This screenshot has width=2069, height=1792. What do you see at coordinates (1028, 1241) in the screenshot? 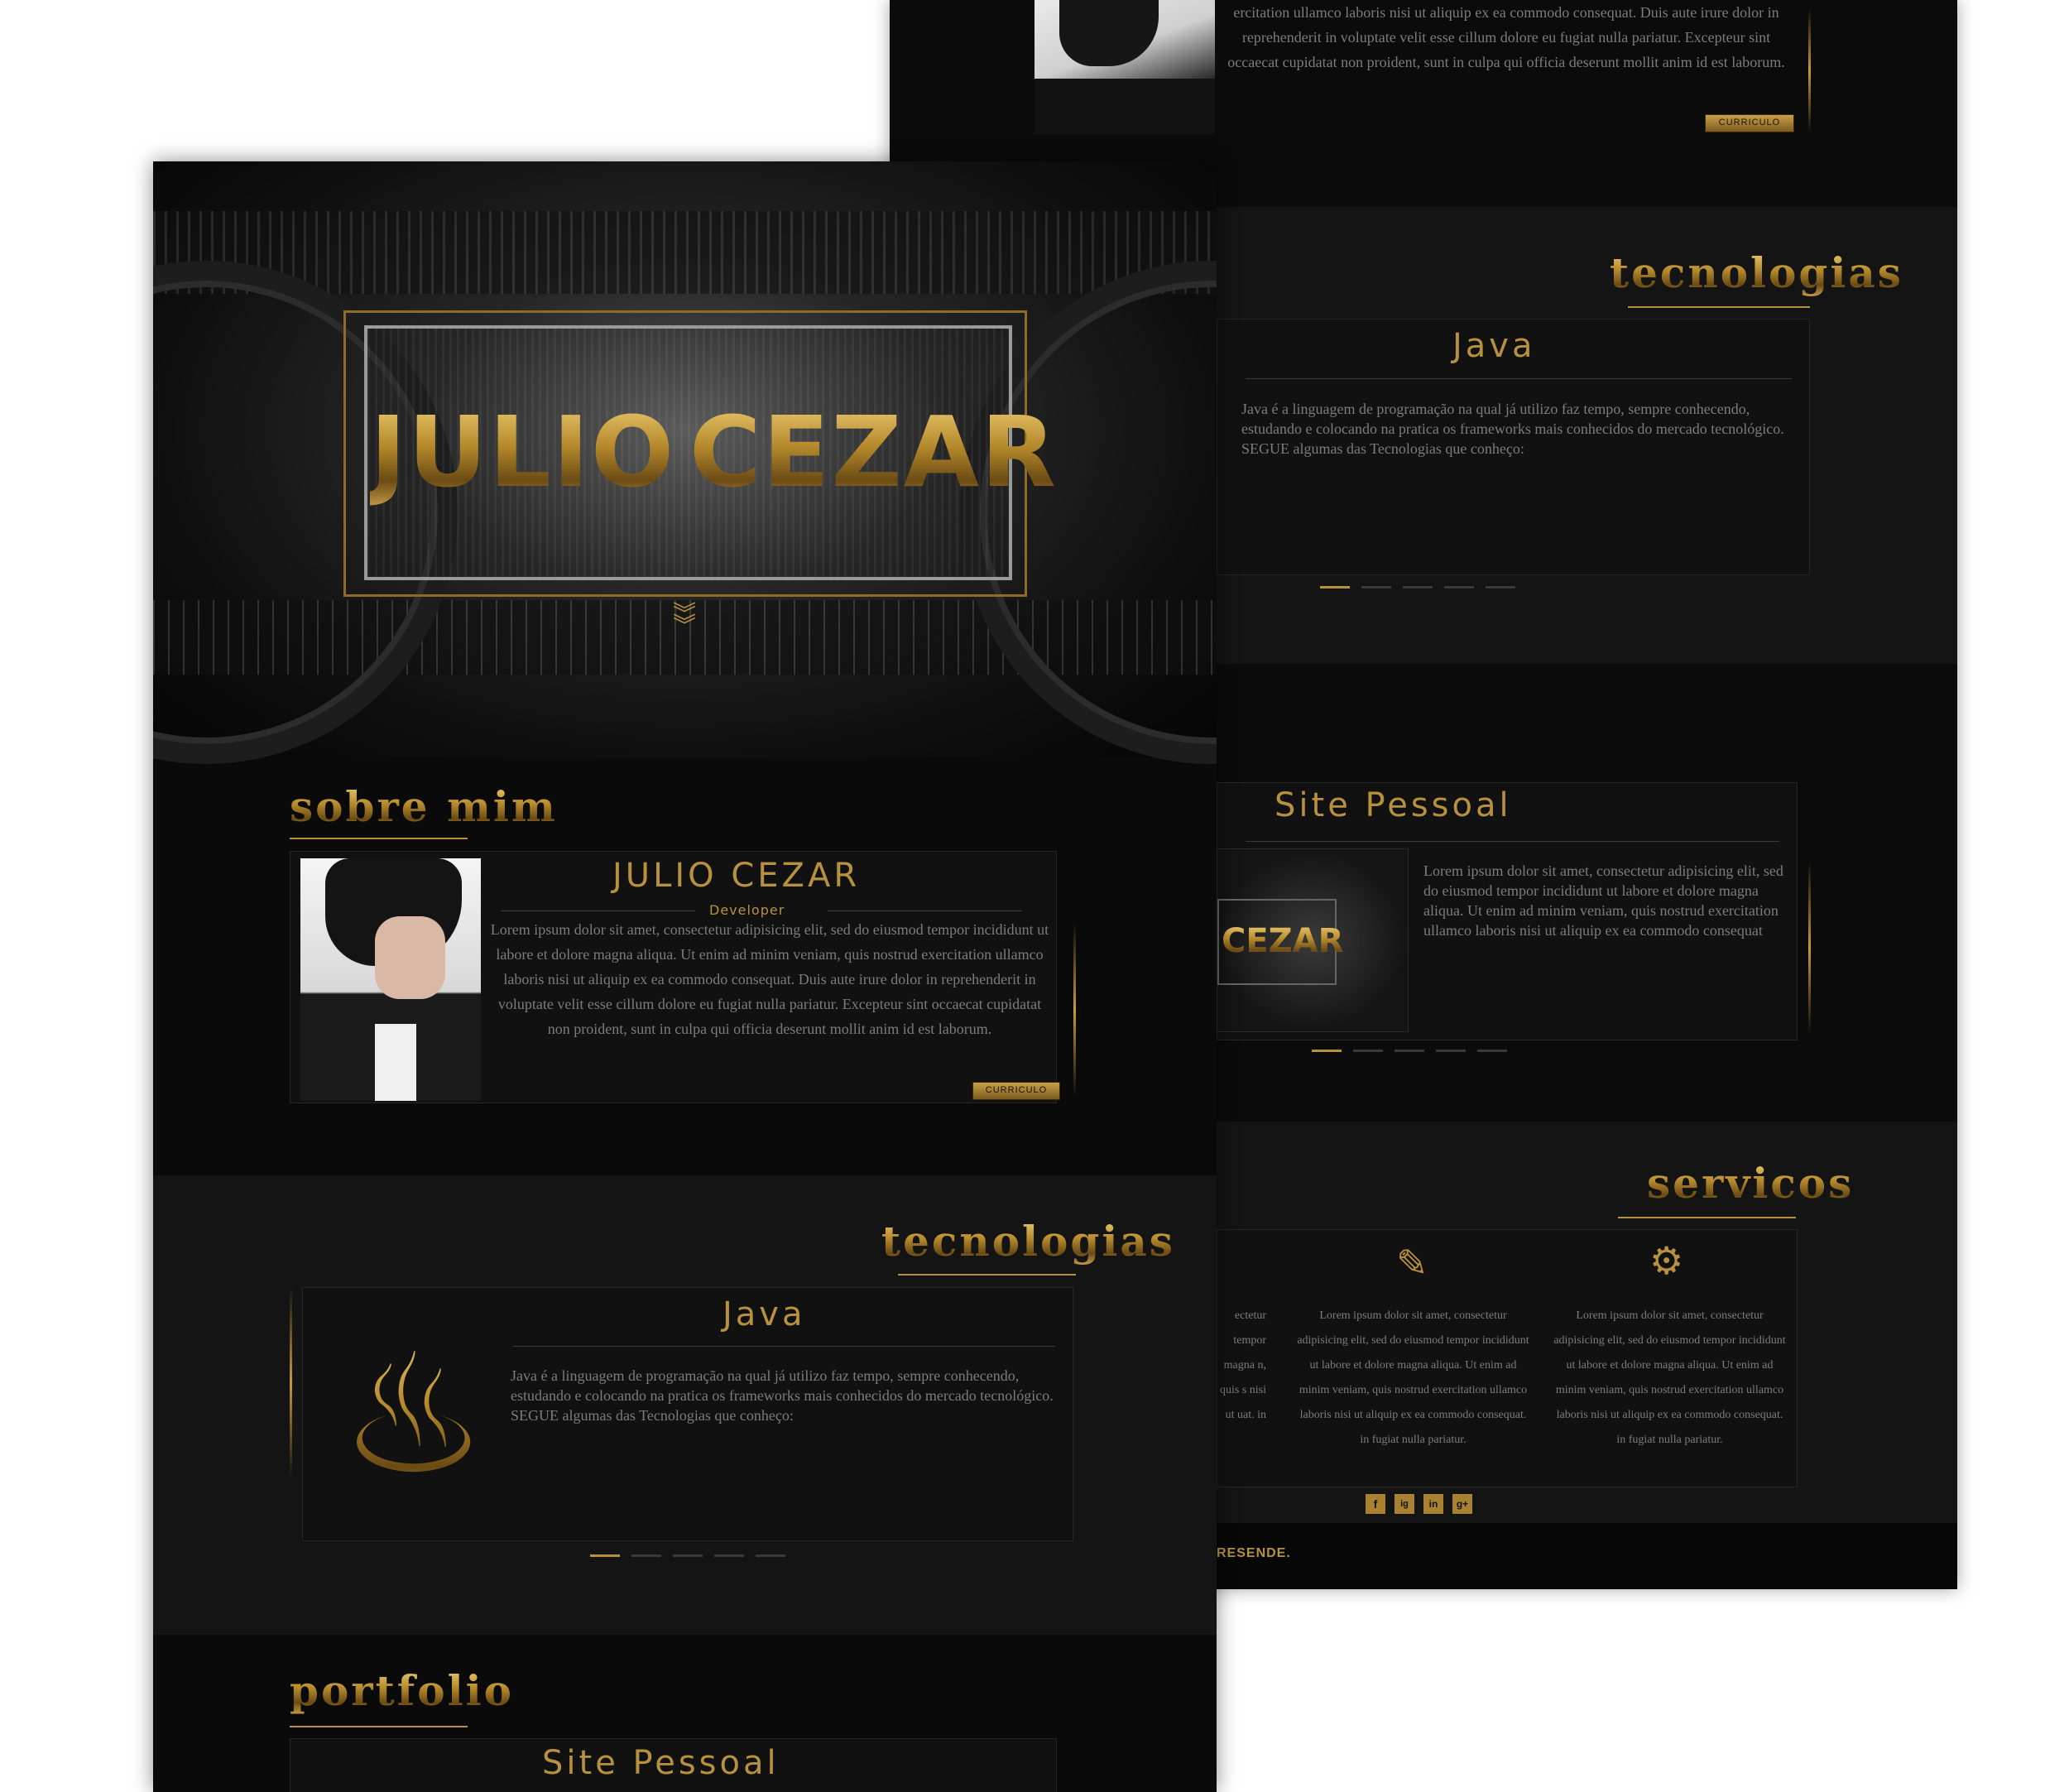
I see `tec-heading: tecnologias` at bounding box center [1028, 1241].